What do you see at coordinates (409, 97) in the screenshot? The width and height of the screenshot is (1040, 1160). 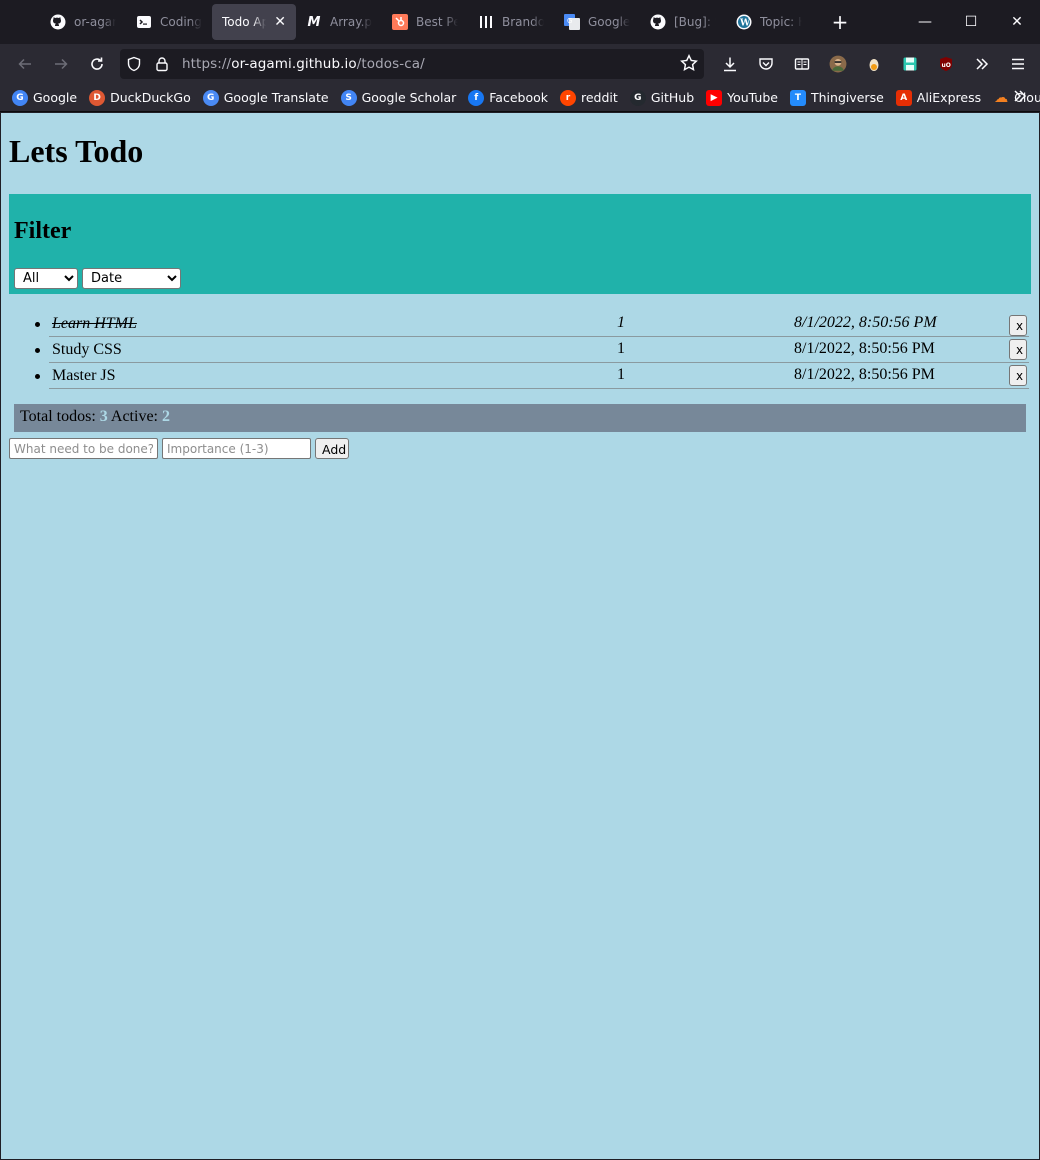 I see `bookmark-label: Google Scholar` at bounding box center [409, 97].